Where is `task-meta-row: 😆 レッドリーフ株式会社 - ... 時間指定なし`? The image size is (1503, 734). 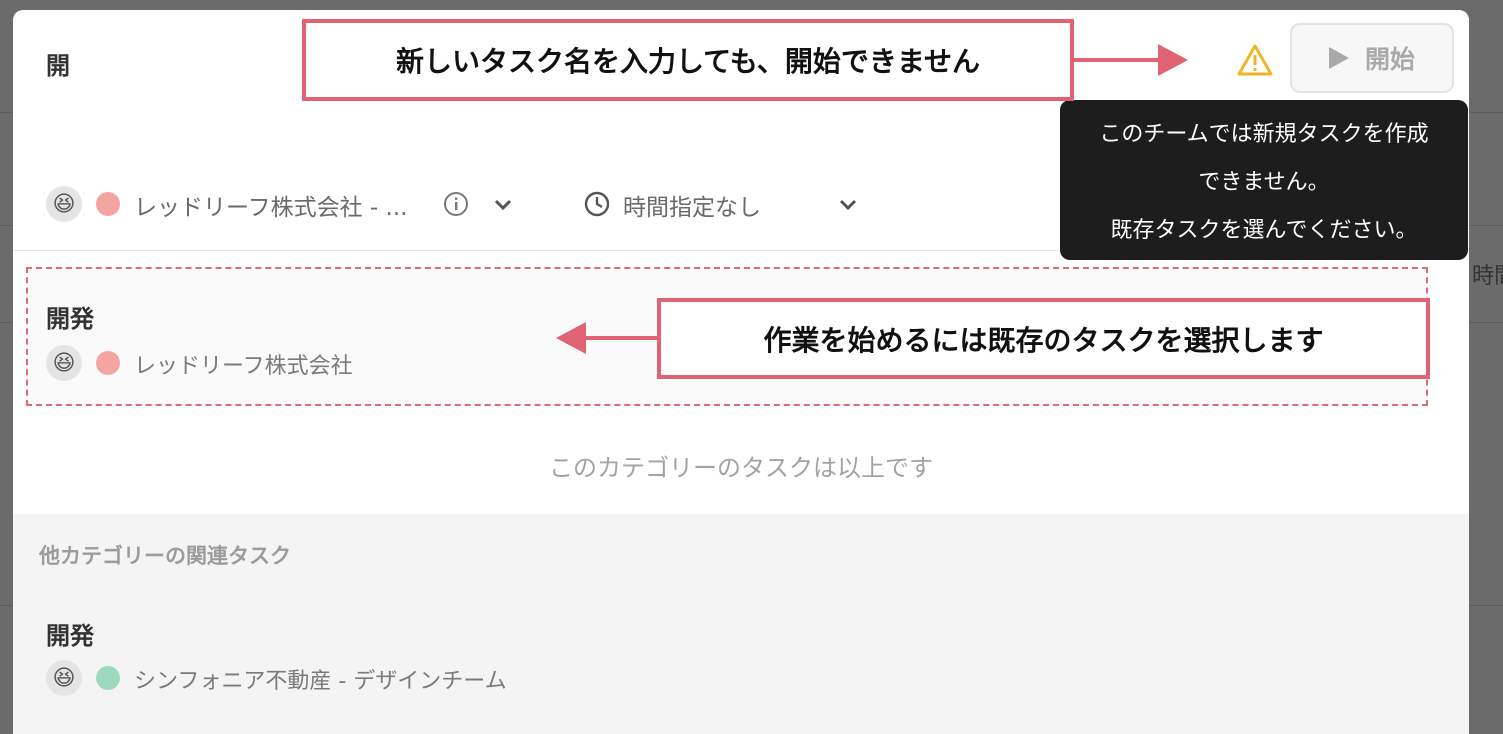 task-meta-row: 😆 レッドリーフ株式会社 - ... 時間指定なし is located at coordinates (561, 204).